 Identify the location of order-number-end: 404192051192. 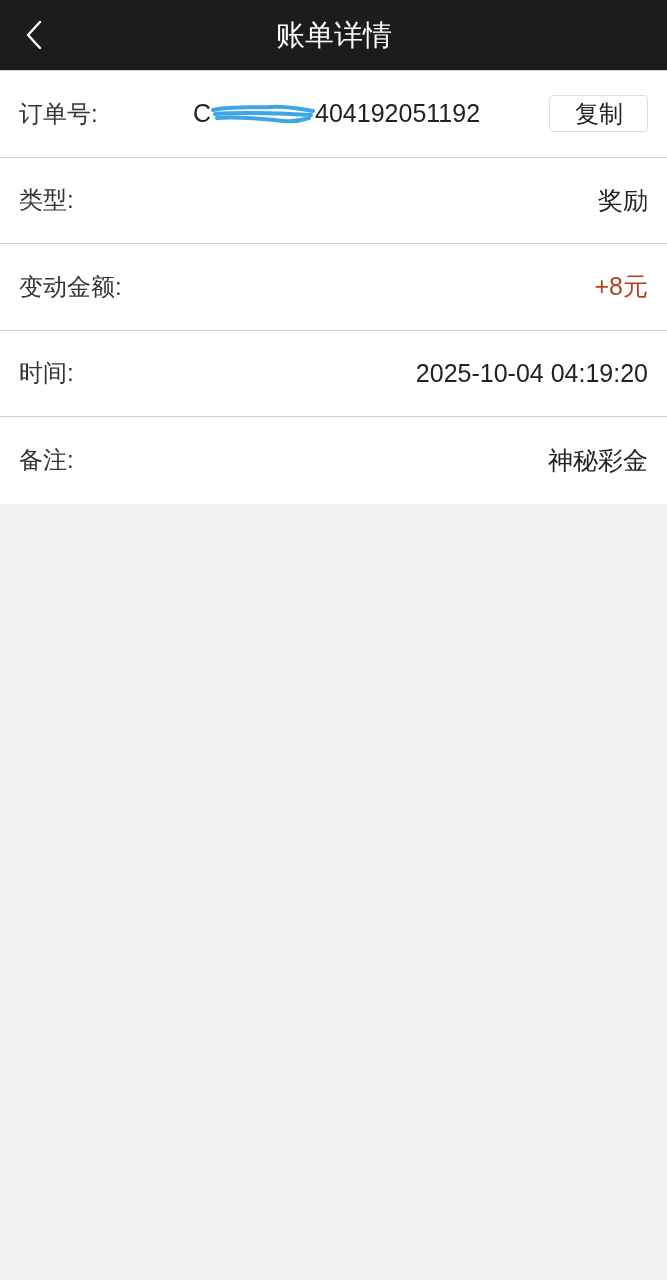
(398, 114).